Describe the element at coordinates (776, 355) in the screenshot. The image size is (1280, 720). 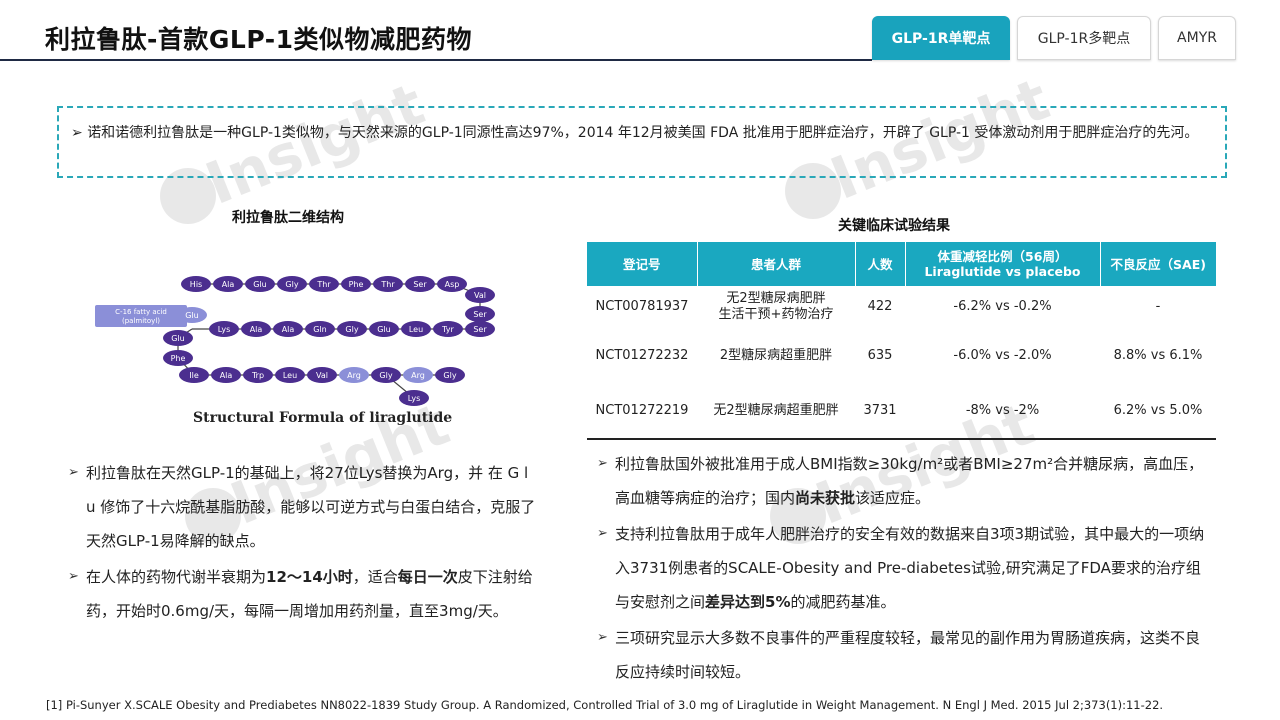
I see `cell-population: 2型糖尿病超重肥胖` at that location.